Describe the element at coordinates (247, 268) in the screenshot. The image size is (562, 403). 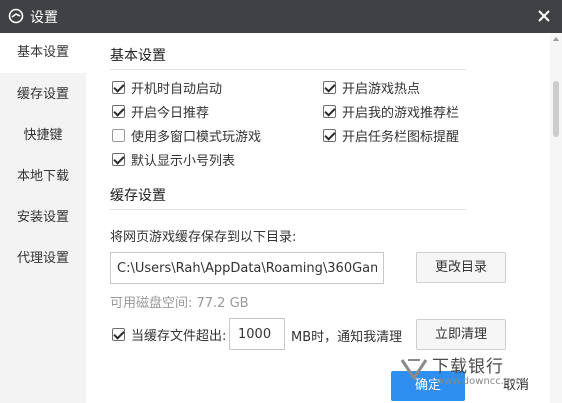
I see `cache-dir-input` at that location.